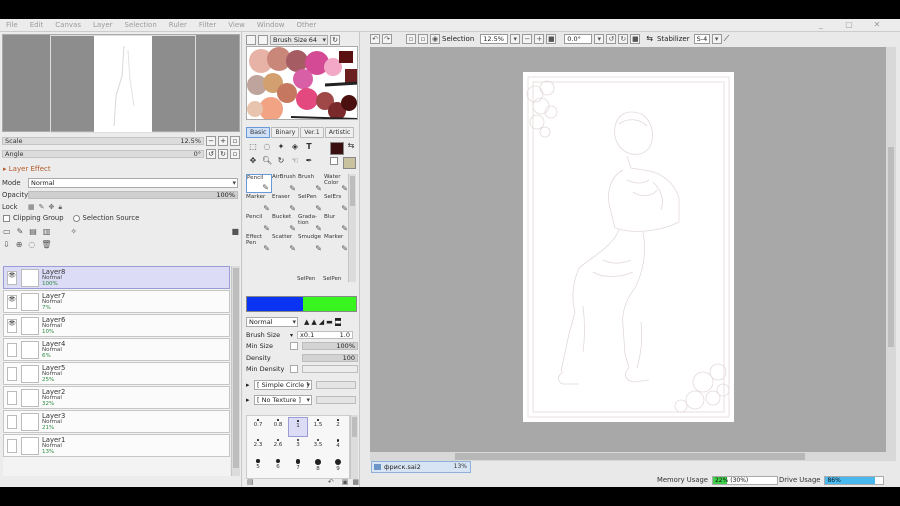  What do you see at coordinates (411, 38) in the screenshot?
I see `deselect-button: ▫` at bounding box center [411, 38].